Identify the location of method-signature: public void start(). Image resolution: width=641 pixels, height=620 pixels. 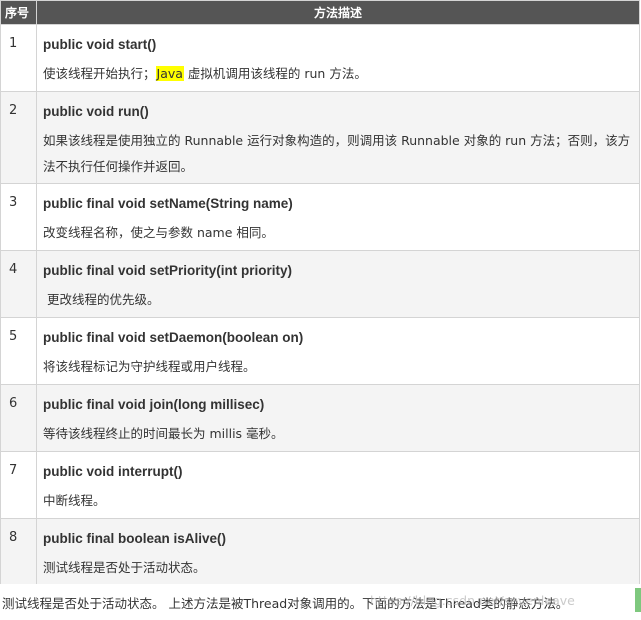
(100, 44).